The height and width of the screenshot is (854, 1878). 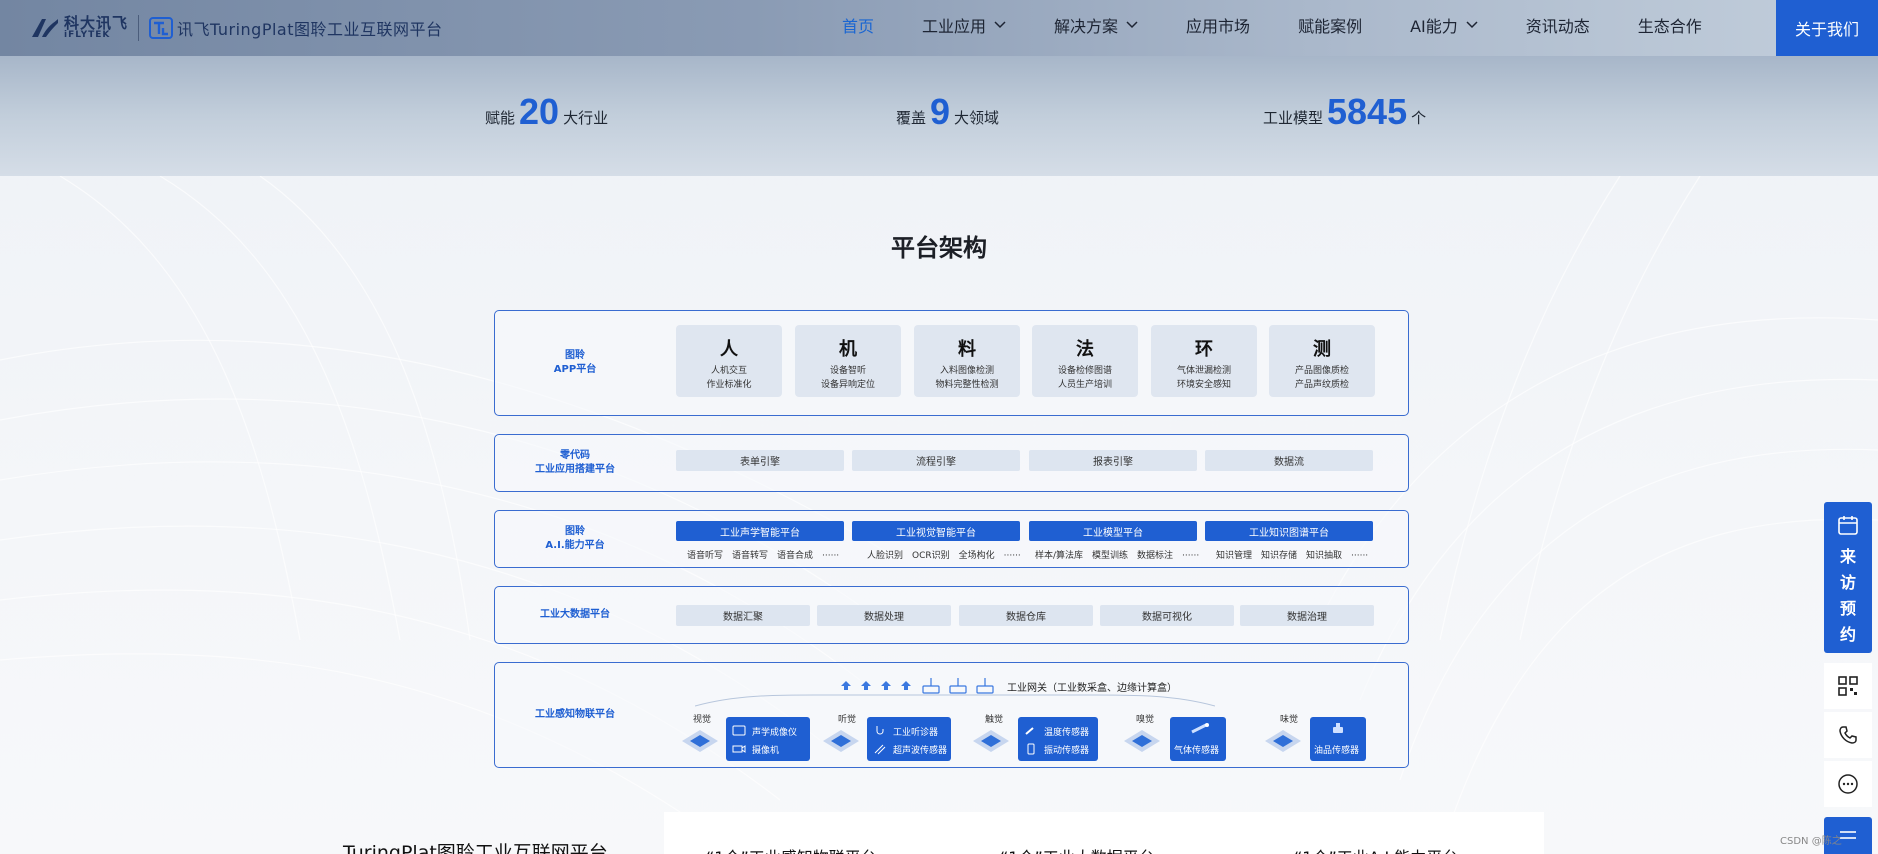 I want to click on app-card-title: 法, so click(x=1085, y=349).